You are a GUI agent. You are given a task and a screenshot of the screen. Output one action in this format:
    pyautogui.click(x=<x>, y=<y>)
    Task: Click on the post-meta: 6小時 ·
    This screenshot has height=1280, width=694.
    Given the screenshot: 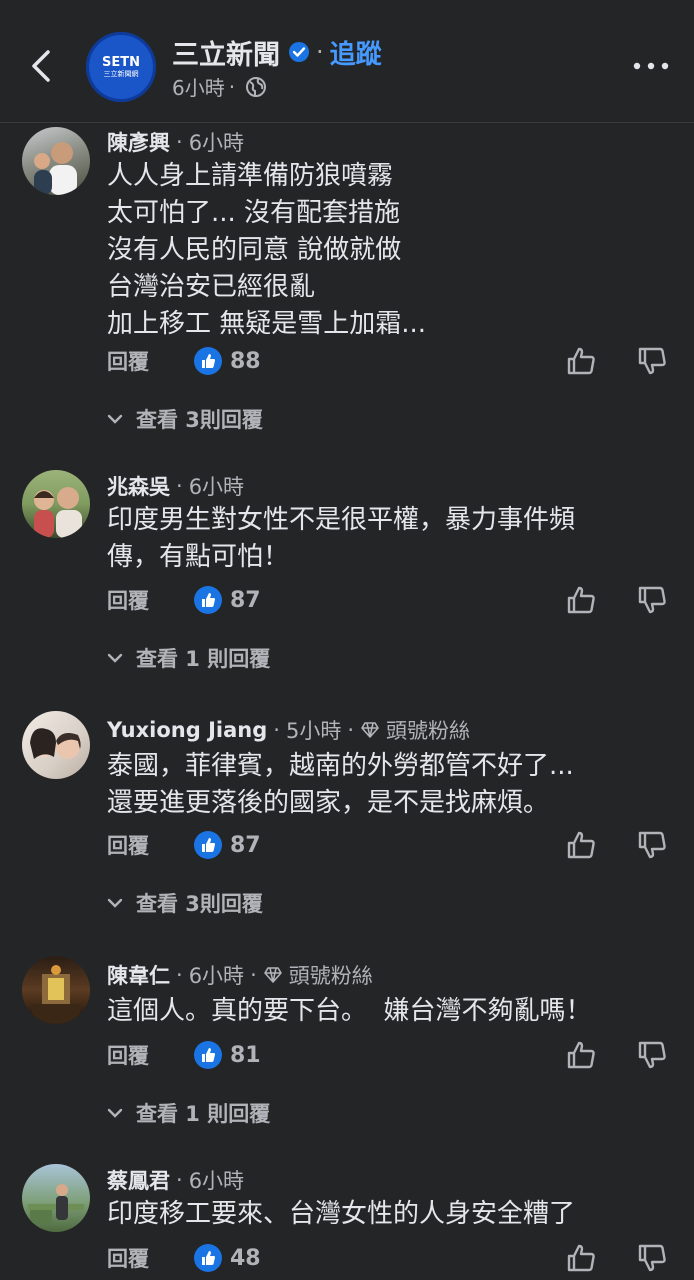 What is the action you would take?
    pyautogui.click(x=219, y=86)
    